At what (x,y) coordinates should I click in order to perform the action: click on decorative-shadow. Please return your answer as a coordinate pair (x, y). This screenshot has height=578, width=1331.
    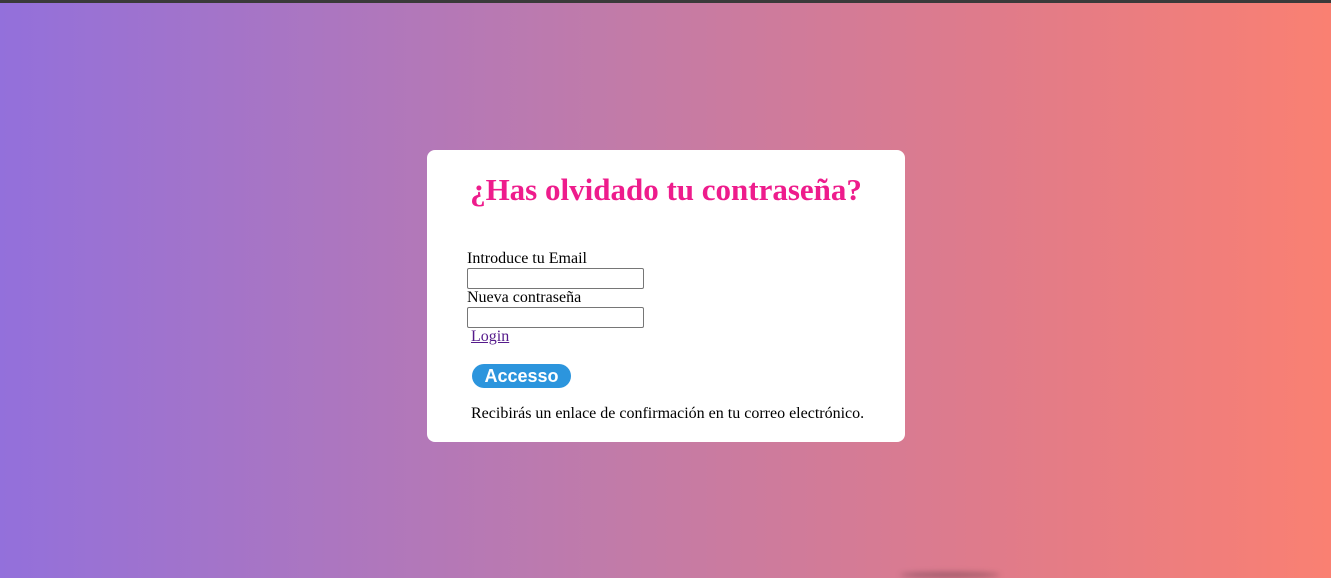
    Looking at the image, I should click on (950, 575).